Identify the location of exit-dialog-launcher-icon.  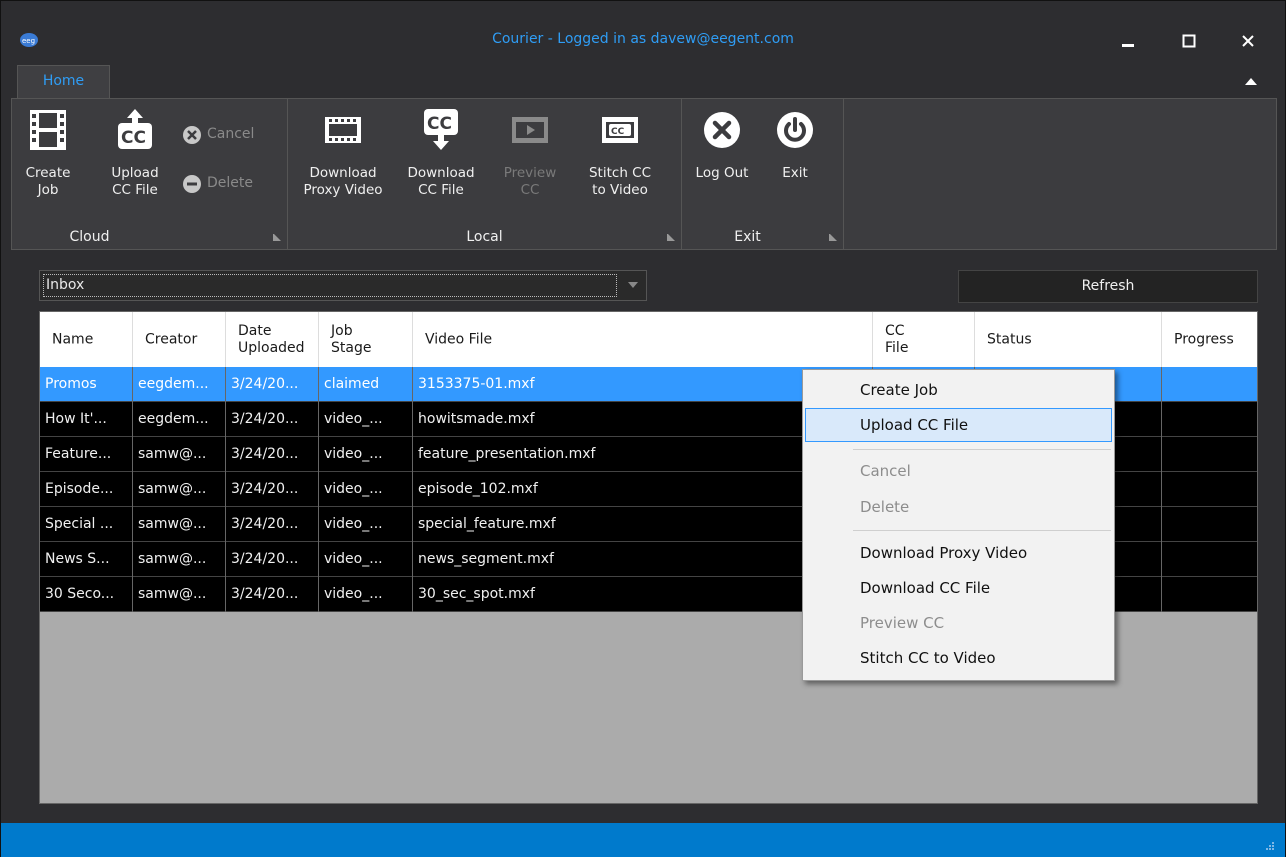
(833, 237).